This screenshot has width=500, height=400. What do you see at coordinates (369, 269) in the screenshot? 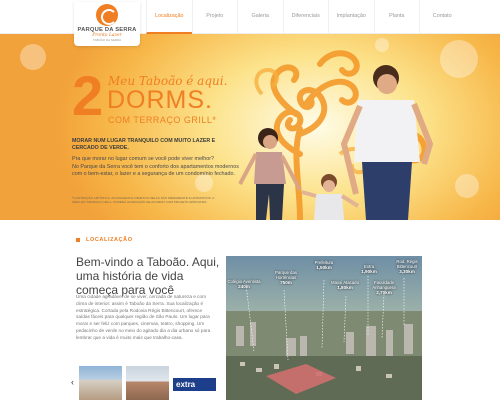
I see `map-label-extra: Extra 1,90km` at bounding box center [369, 269].